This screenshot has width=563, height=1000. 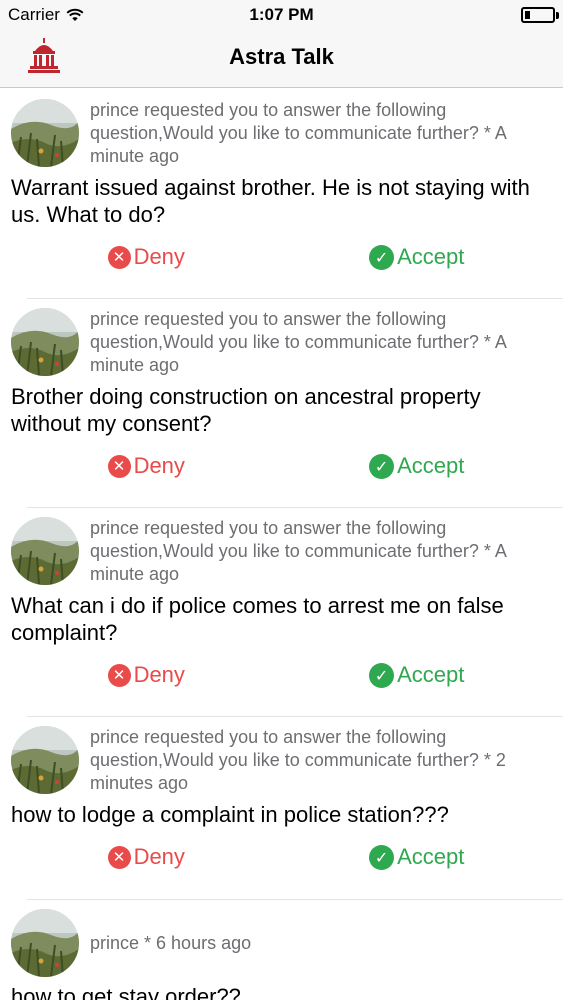 I want to click on page-title: Astra Talk, so click(x=281, y=56).